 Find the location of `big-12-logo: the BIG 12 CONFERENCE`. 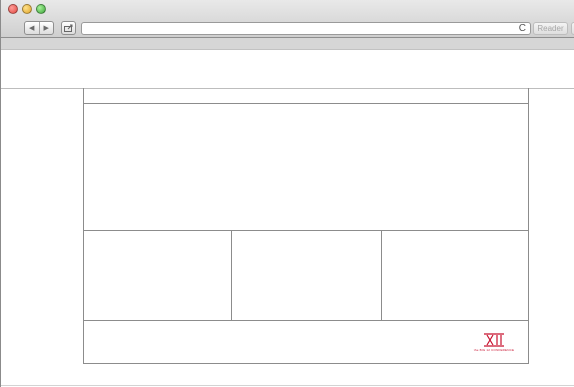

big-12-logo: the BIG 12 CONFERENCE is located at coordinates (494, 344).